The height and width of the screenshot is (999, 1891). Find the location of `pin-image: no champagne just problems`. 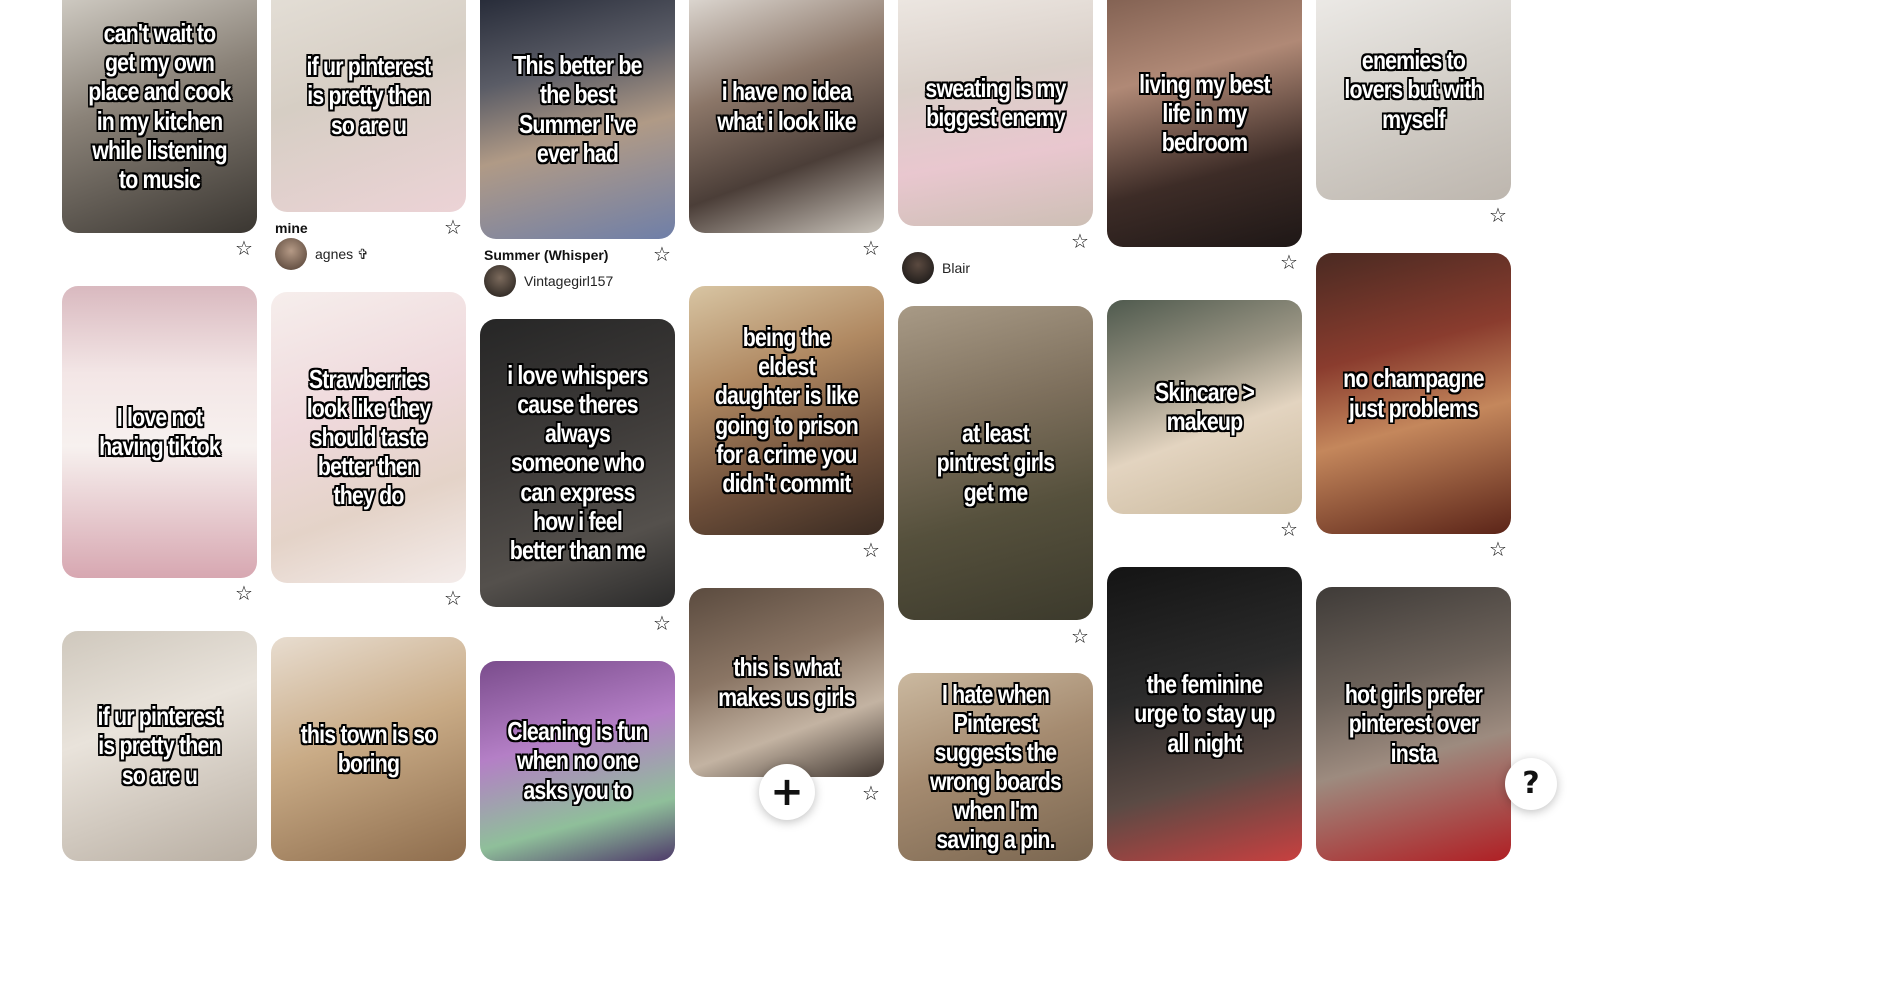

pin-image: no champagne just problems is located at coordinates (1413, 393).